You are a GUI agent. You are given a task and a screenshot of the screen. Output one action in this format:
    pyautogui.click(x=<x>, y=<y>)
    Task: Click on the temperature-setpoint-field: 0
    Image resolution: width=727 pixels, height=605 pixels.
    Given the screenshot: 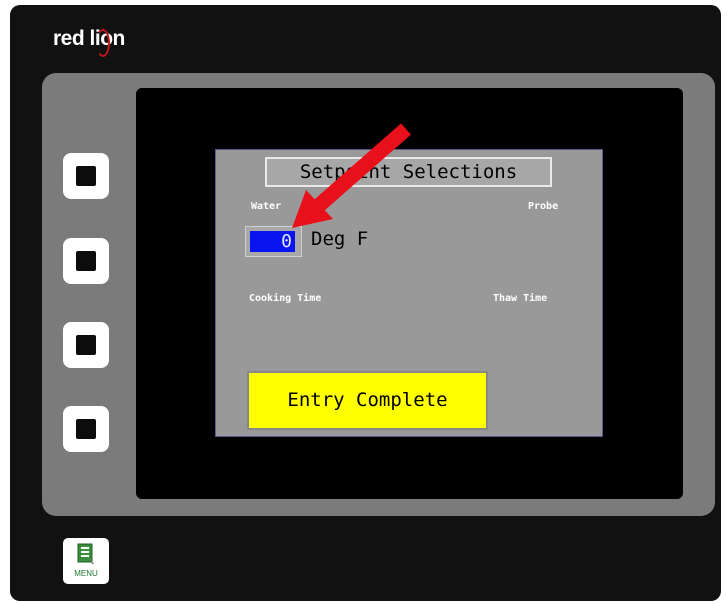 What is the action you would take?
    pyautogui.click(x=273, y=241)
    